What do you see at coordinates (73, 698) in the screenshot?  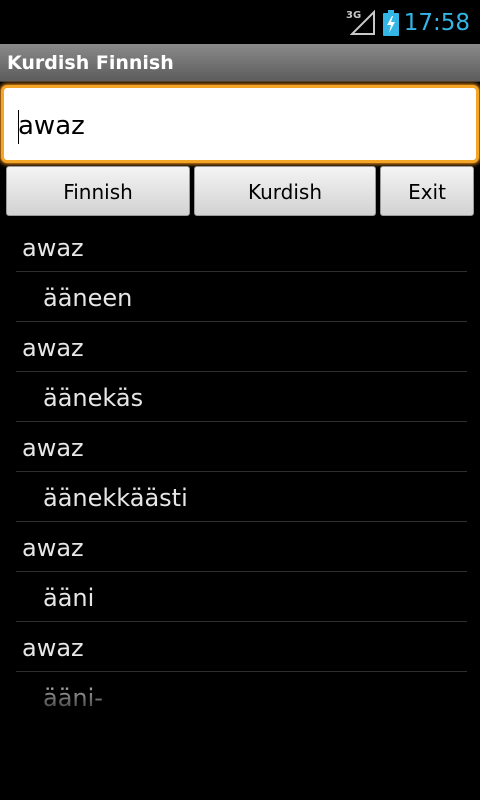 I see `result-translation: ääni-` at bounding box center [73, 698].